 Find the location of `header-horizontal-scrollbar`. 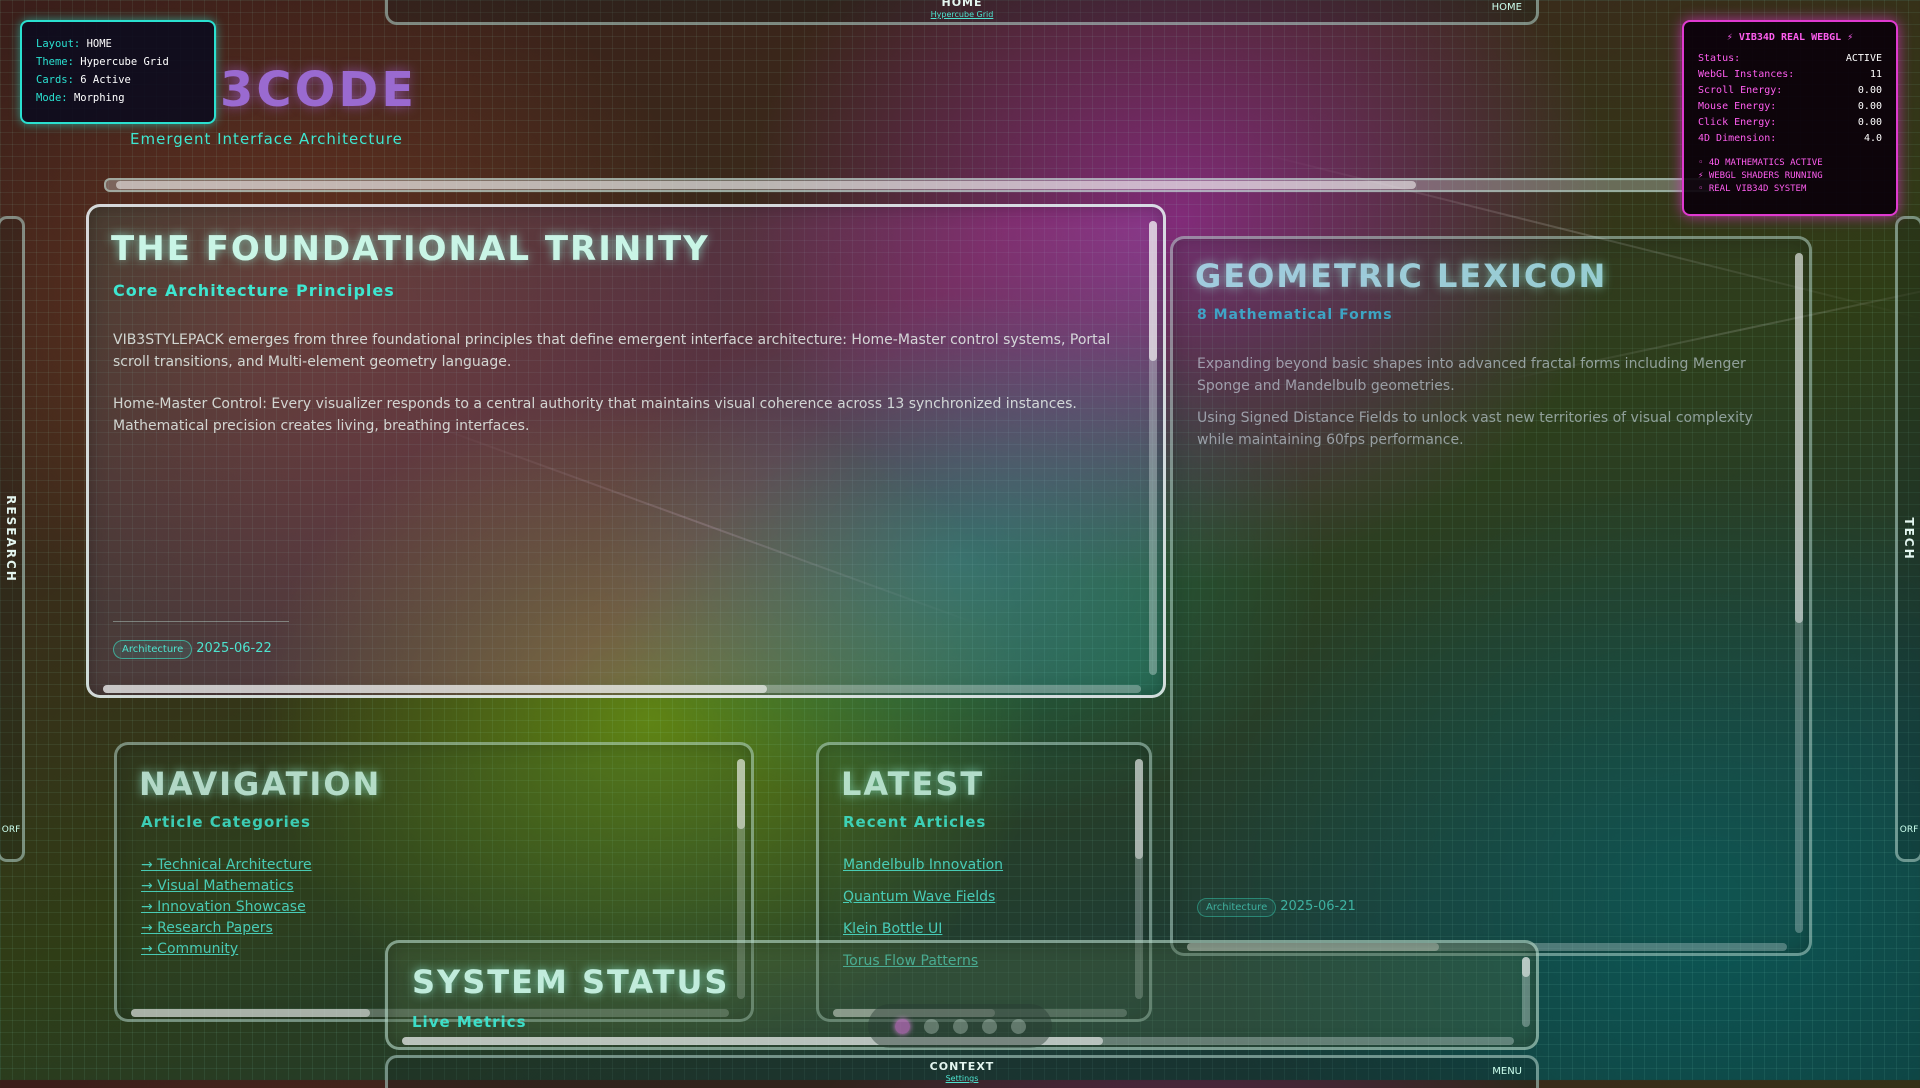

header-horizontal-scrollbar is located at coordinates (911, 185).